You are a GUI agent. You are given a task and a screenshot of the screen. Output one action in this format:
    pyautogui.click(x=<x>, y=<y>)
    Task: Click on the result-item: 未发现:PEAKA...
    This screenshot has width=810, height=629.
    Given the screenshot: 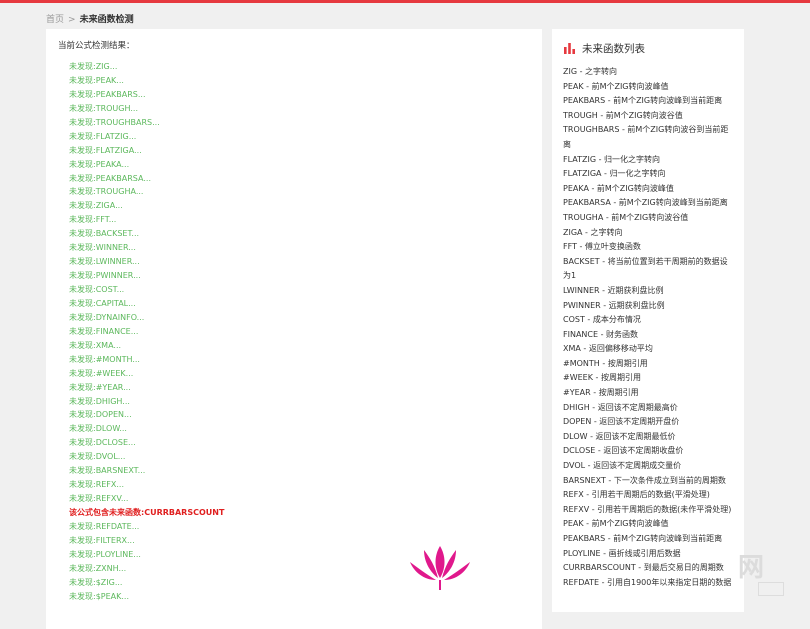 What is the action you would take?
    pyautogui.click(x=99, y=164)
    